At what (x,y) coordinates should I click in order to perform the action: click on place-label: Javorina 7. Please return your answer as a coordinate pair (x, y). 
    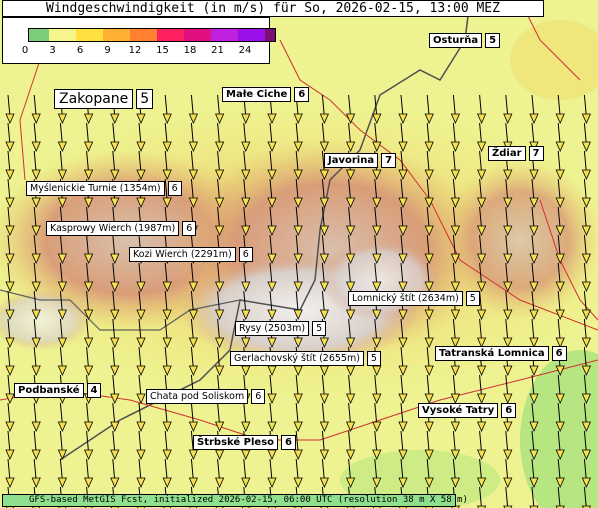
    Looking at the image, I should click on (360, 160).